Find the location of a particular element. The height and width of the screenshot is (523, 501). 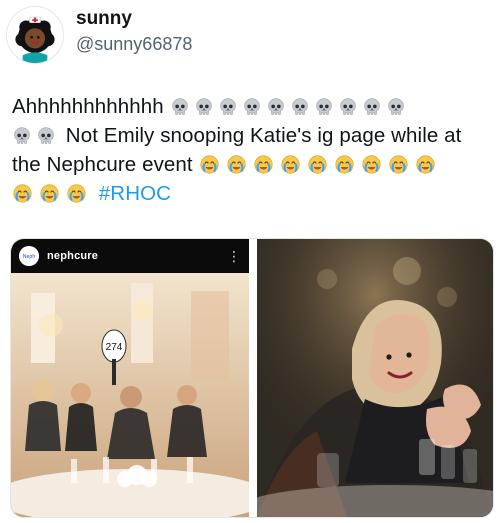

account-avatar: Neph is located at coordinates (29, 256).